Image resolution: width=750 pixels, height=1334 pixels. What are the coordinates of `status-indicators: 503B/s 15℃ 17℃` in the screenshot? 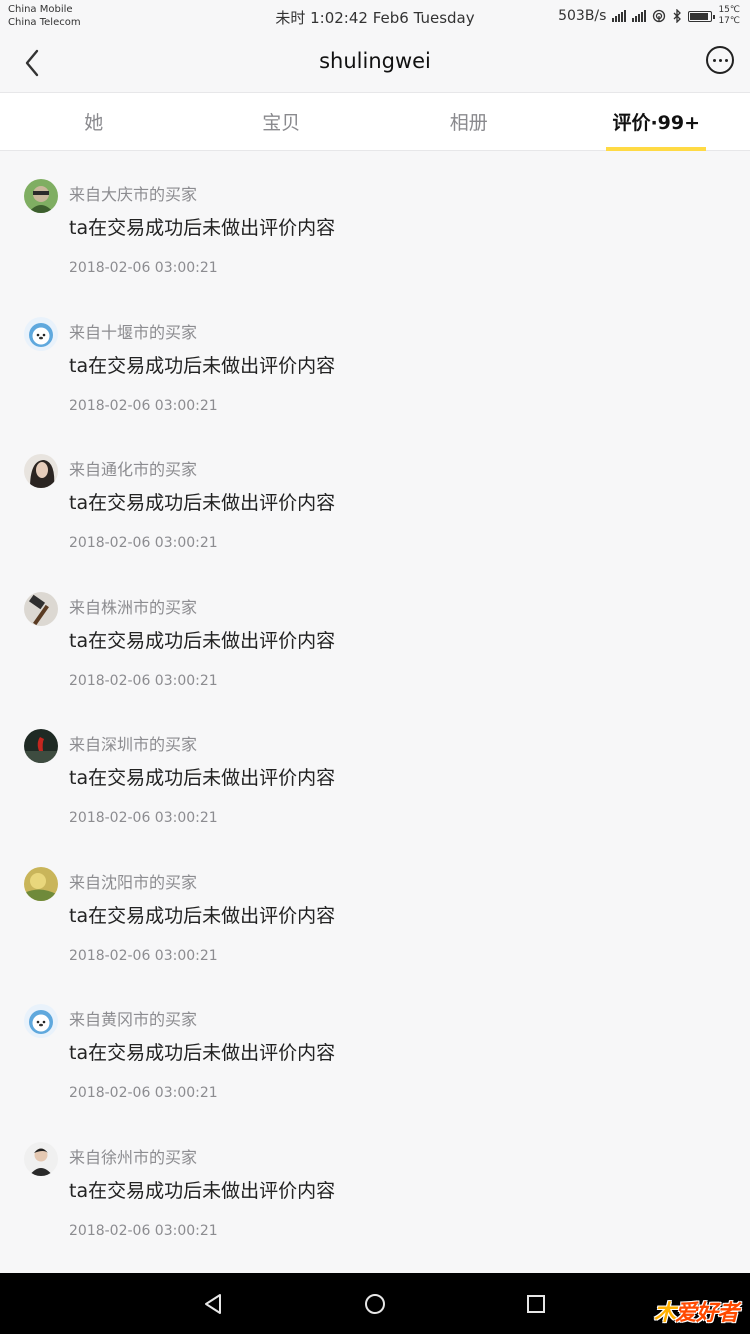 It's located at (649, 16).